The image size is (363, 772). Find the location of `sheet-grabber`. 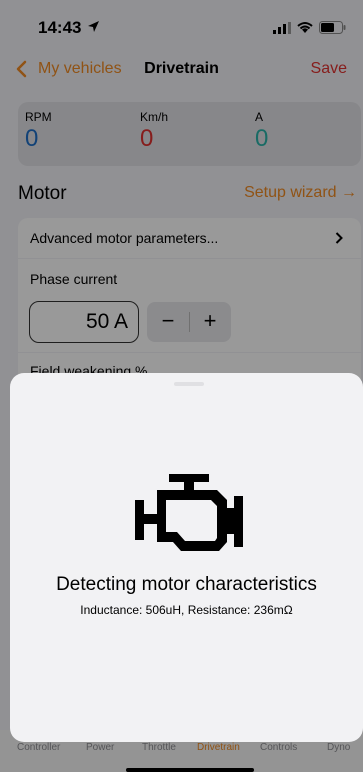

sheet-grabber is located at coordinates (189, 384).